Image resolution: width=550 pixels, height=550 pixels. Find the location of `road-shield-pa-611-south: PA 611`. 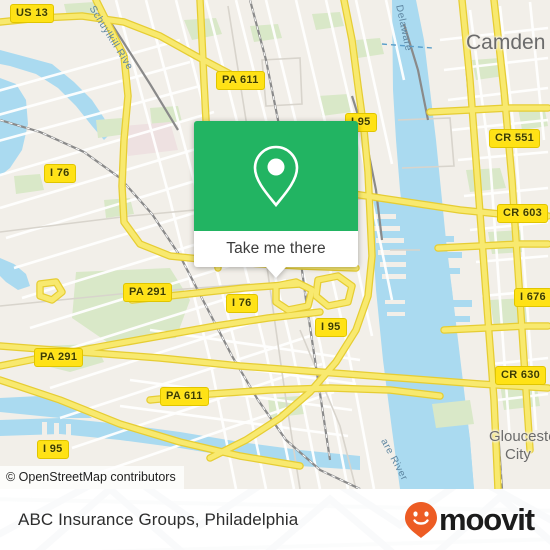

road-shield-pa-611-south: PA 611 is located at coordinates (184, 396).